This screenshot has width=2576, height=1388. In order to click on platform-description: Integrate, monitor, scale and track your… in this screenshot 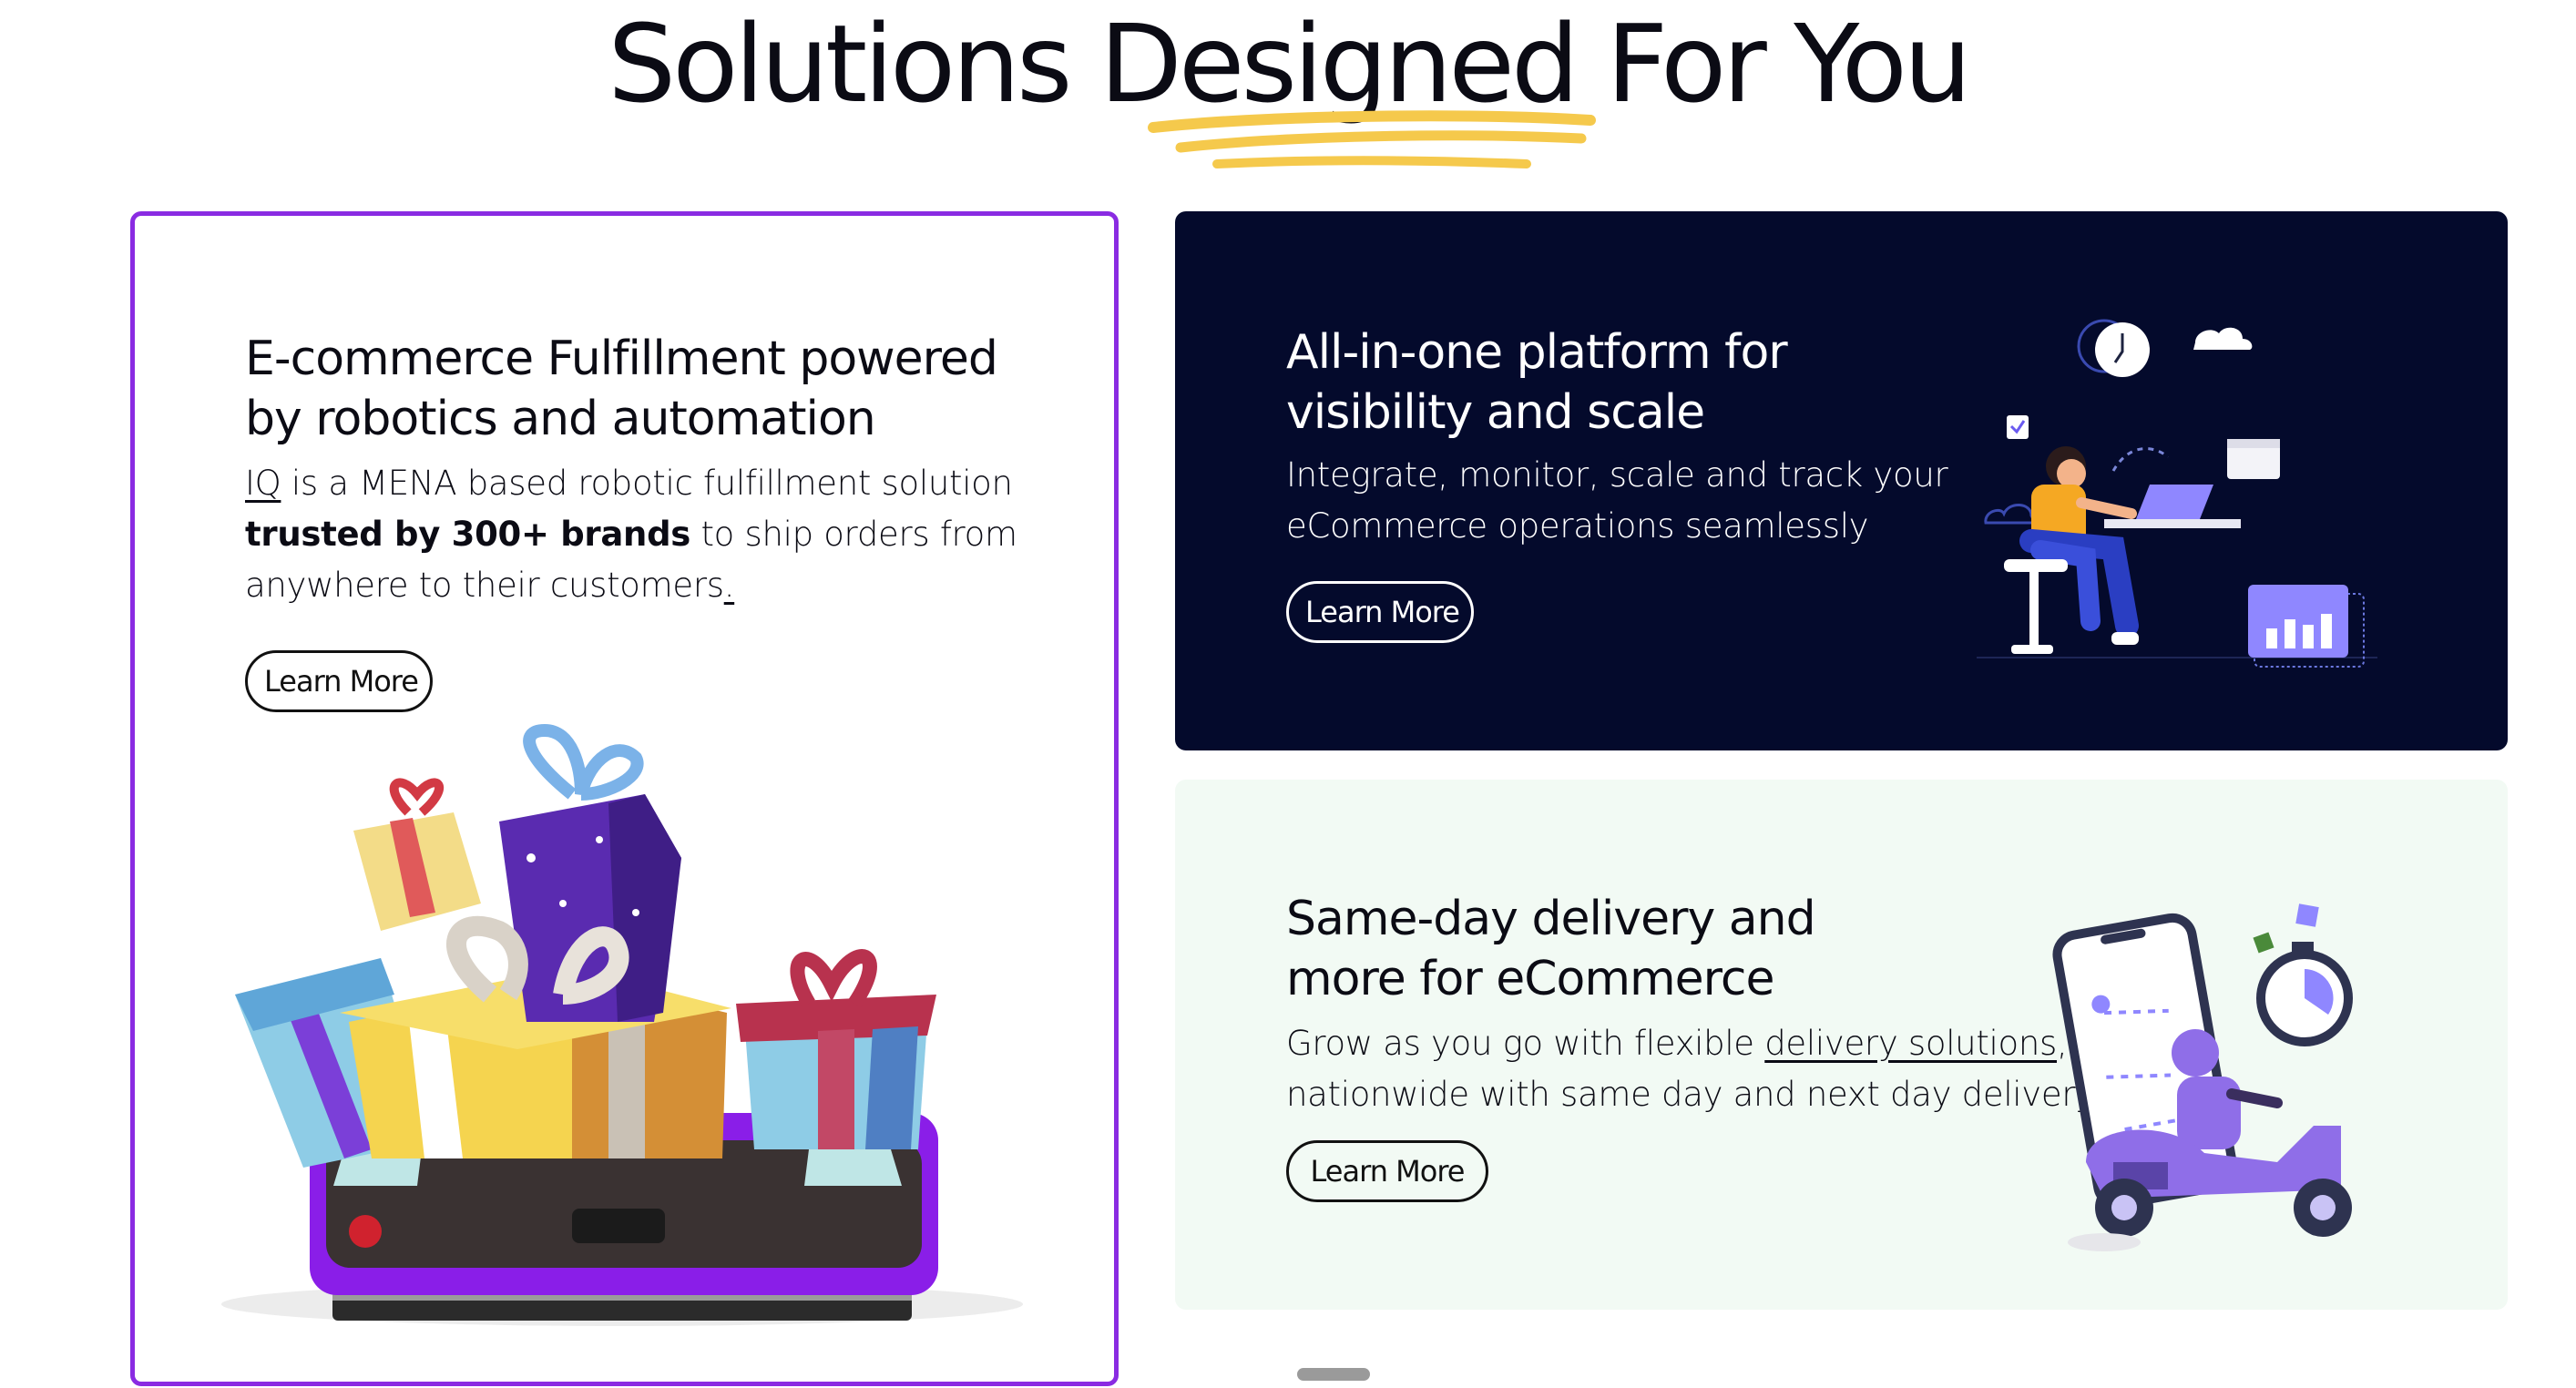, I will do `click(1617, 500)`.